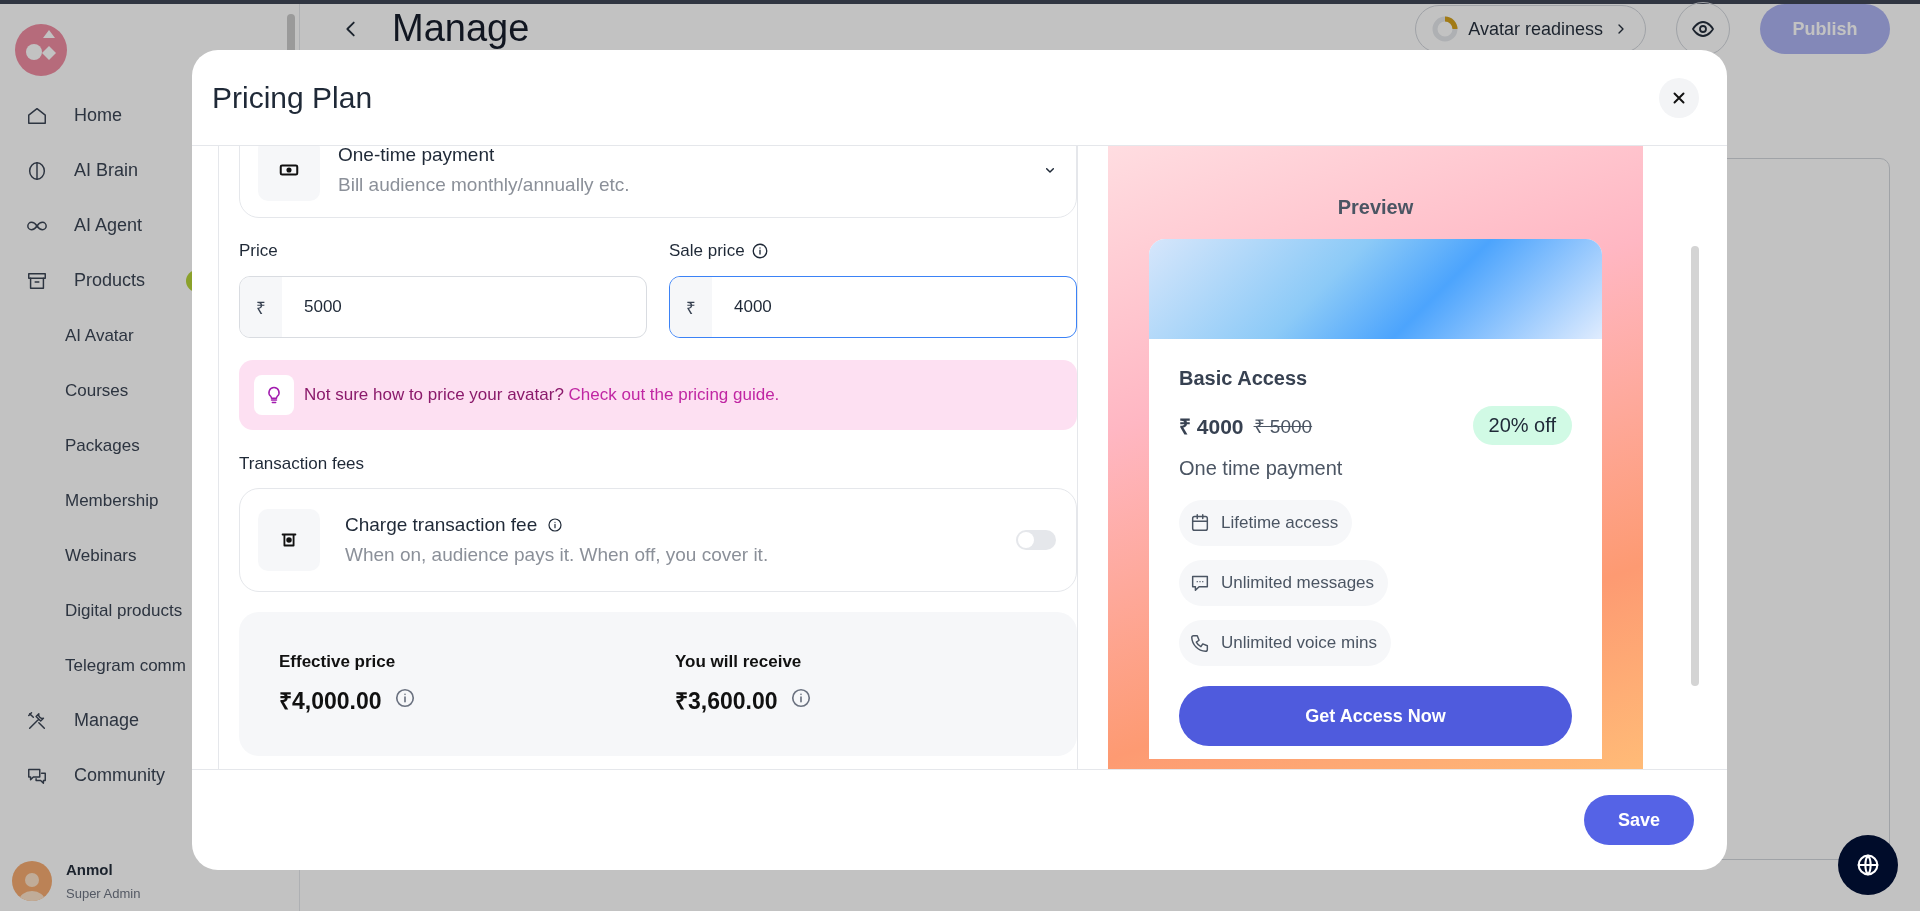 This screenshot has width=1920, height=911. I want to click on summary-label: Effective price, so click(338, 662).